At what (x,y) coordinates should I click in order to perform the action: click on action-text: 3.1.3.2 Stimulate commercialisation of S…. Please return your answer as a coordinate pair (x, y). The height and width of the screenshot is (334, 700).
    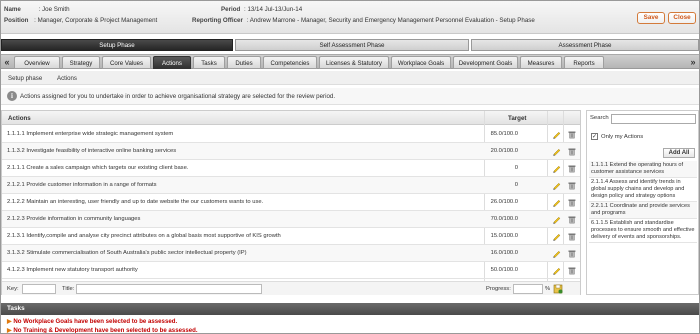
    Looking at the image, I should click on (127, 253).